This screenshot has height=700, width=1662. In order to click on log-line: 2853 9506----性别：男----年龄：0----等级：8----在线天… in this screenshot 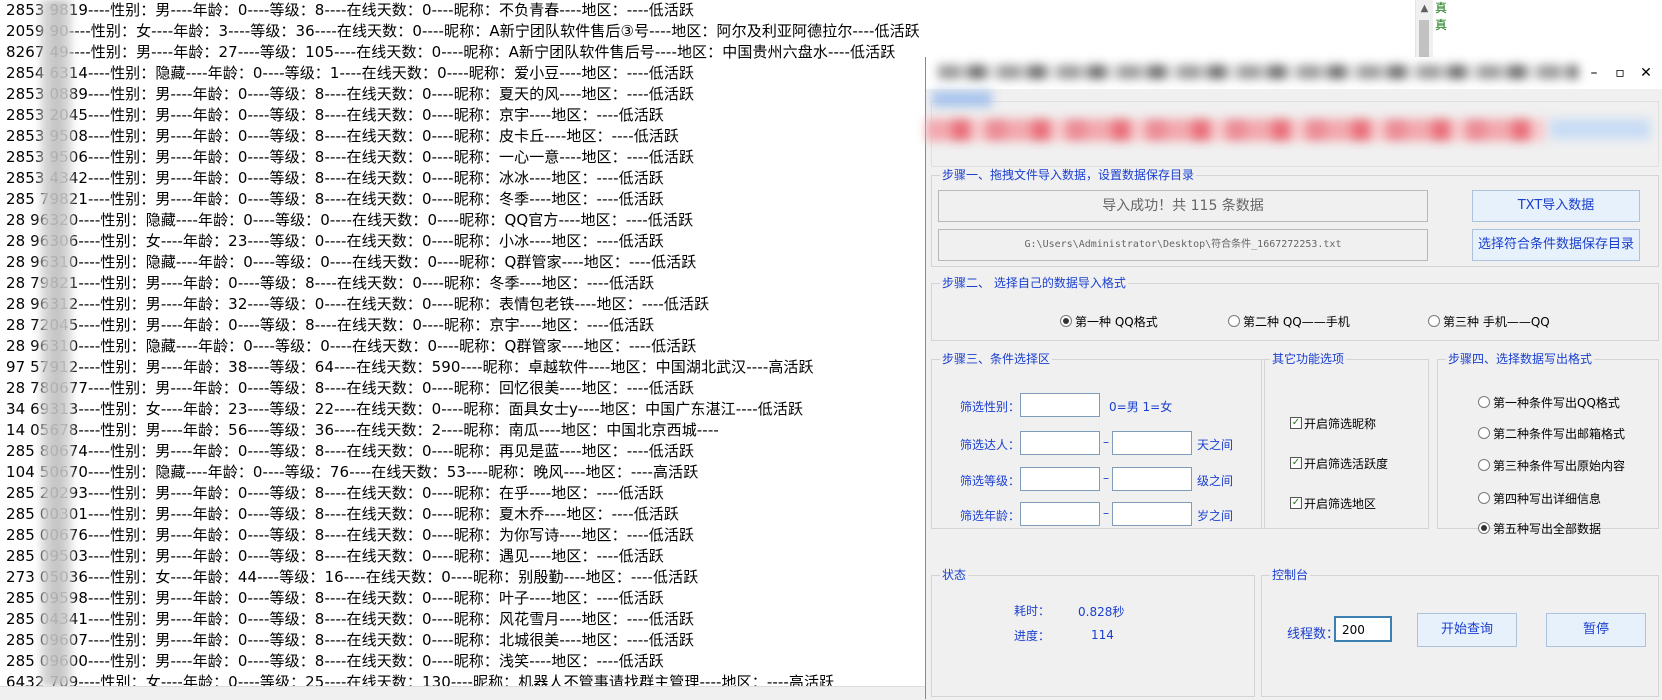, I will do `click(350, 157)`.